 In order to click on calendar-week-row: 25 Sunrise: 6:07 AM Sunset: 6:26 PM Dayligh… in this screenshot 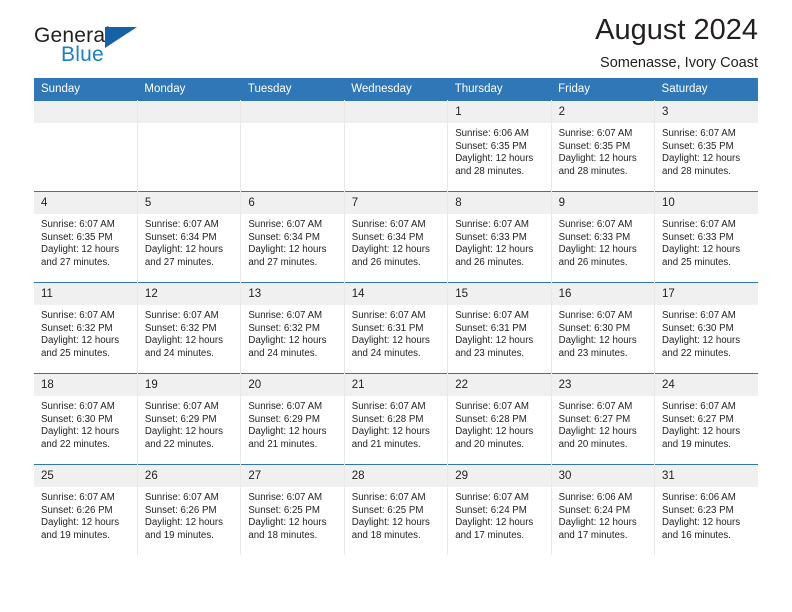, I will do `click(396, 509)`.